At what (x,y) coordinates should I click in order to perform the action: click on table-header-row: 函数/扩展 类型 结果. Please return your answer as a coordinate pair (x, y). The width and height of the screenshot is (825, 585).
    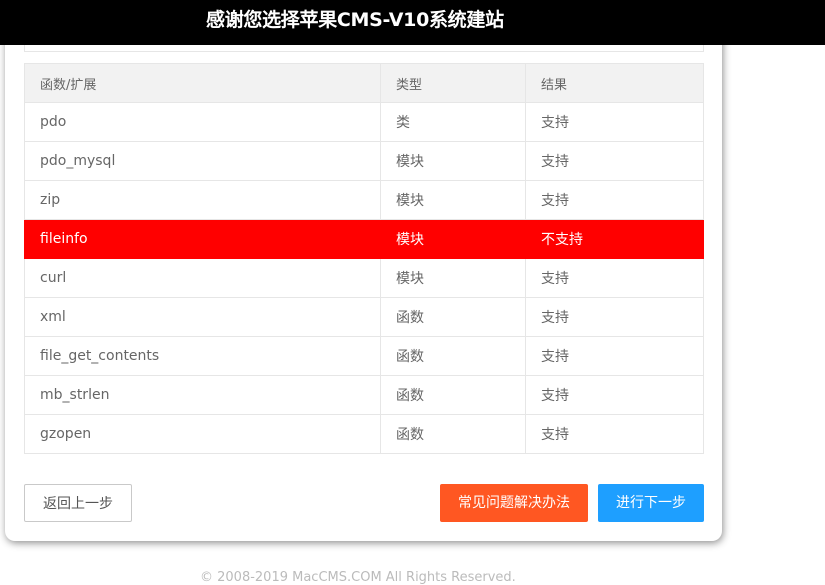
    Looking at the image, I should click on (364, 83).